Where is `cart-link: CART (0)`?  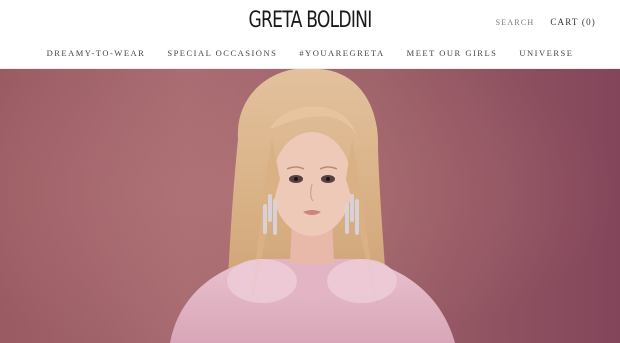
cart-link: CART (0) is located at coordinates (573, 22).